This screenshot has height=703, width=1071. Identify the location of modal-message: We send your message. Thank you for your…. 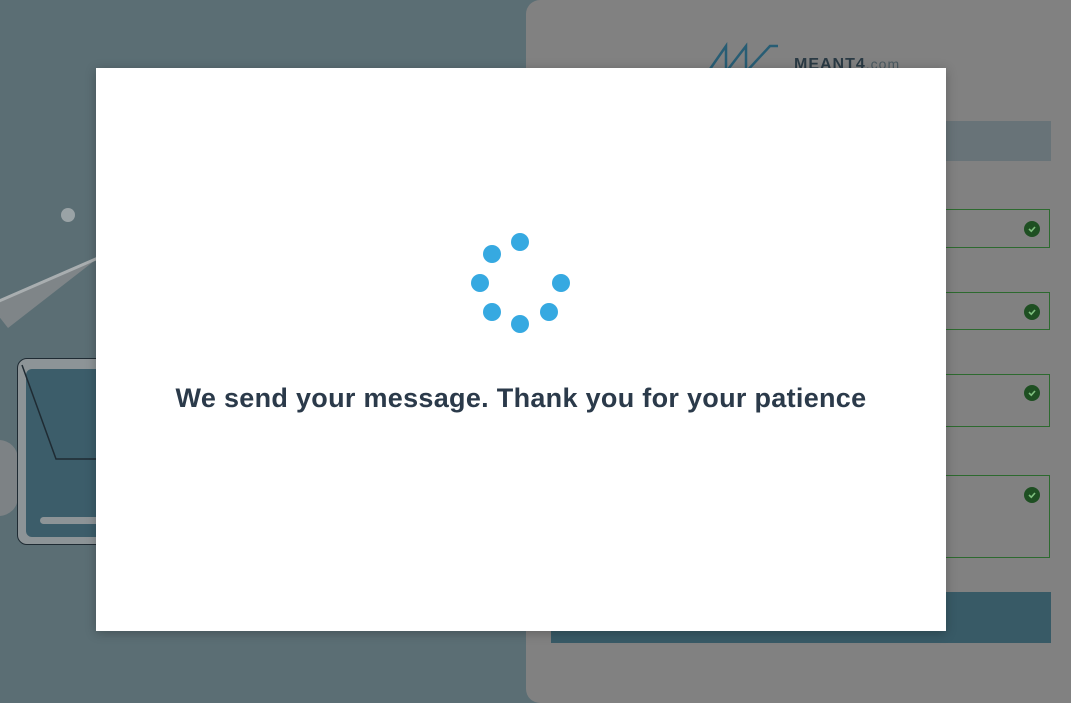
(521, 398).